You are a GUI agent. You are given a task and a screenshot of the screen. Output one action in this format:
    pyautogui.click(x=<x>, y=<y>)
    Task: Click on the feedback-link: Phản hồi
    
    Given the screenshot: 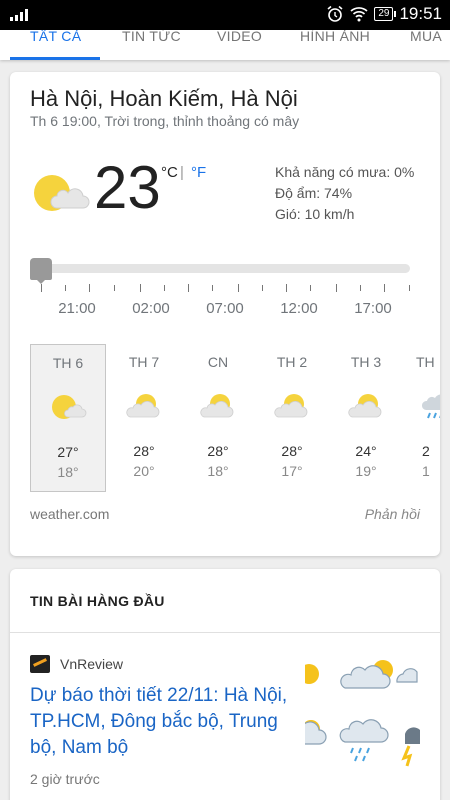 What is the action you would take?
    pyautogui.click(x=392, y=514)
    